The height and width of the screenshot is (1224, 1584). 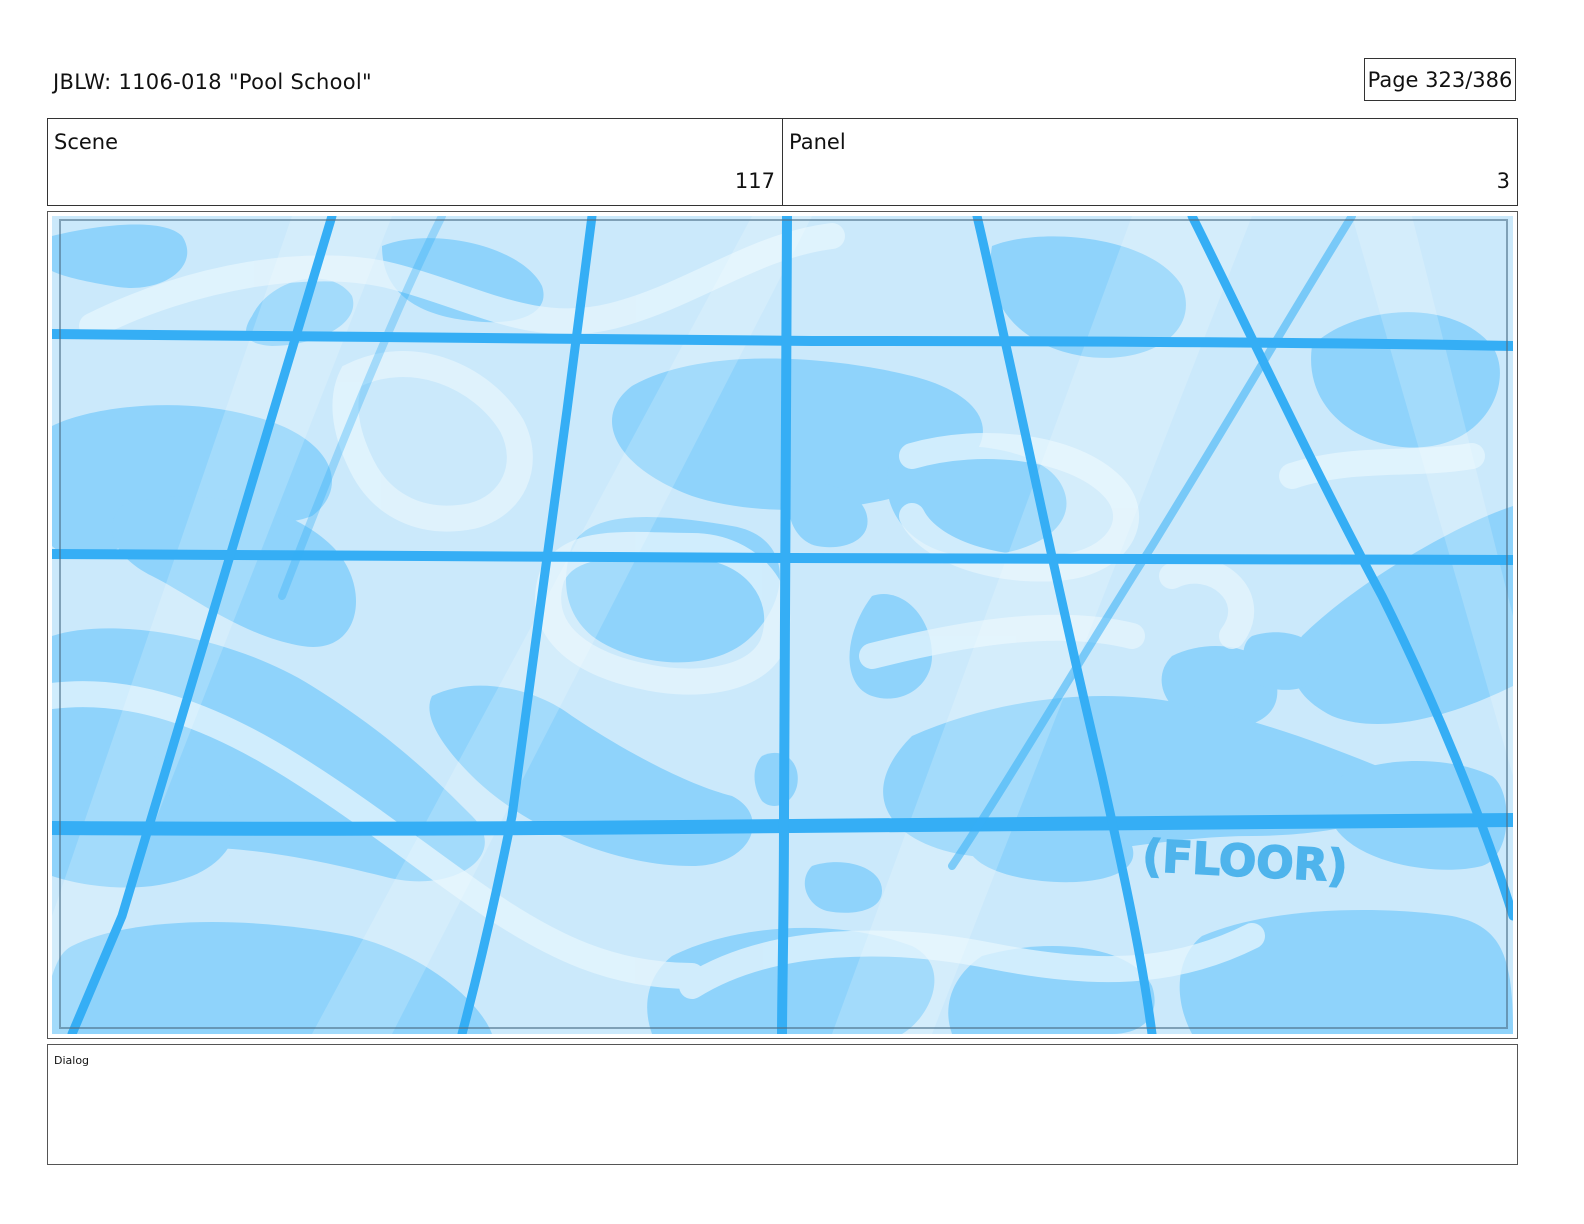 What do you see at coordinates (754, 181) in the screenshot?
I see `scene-number: 117` at bounding box center [754, 181].